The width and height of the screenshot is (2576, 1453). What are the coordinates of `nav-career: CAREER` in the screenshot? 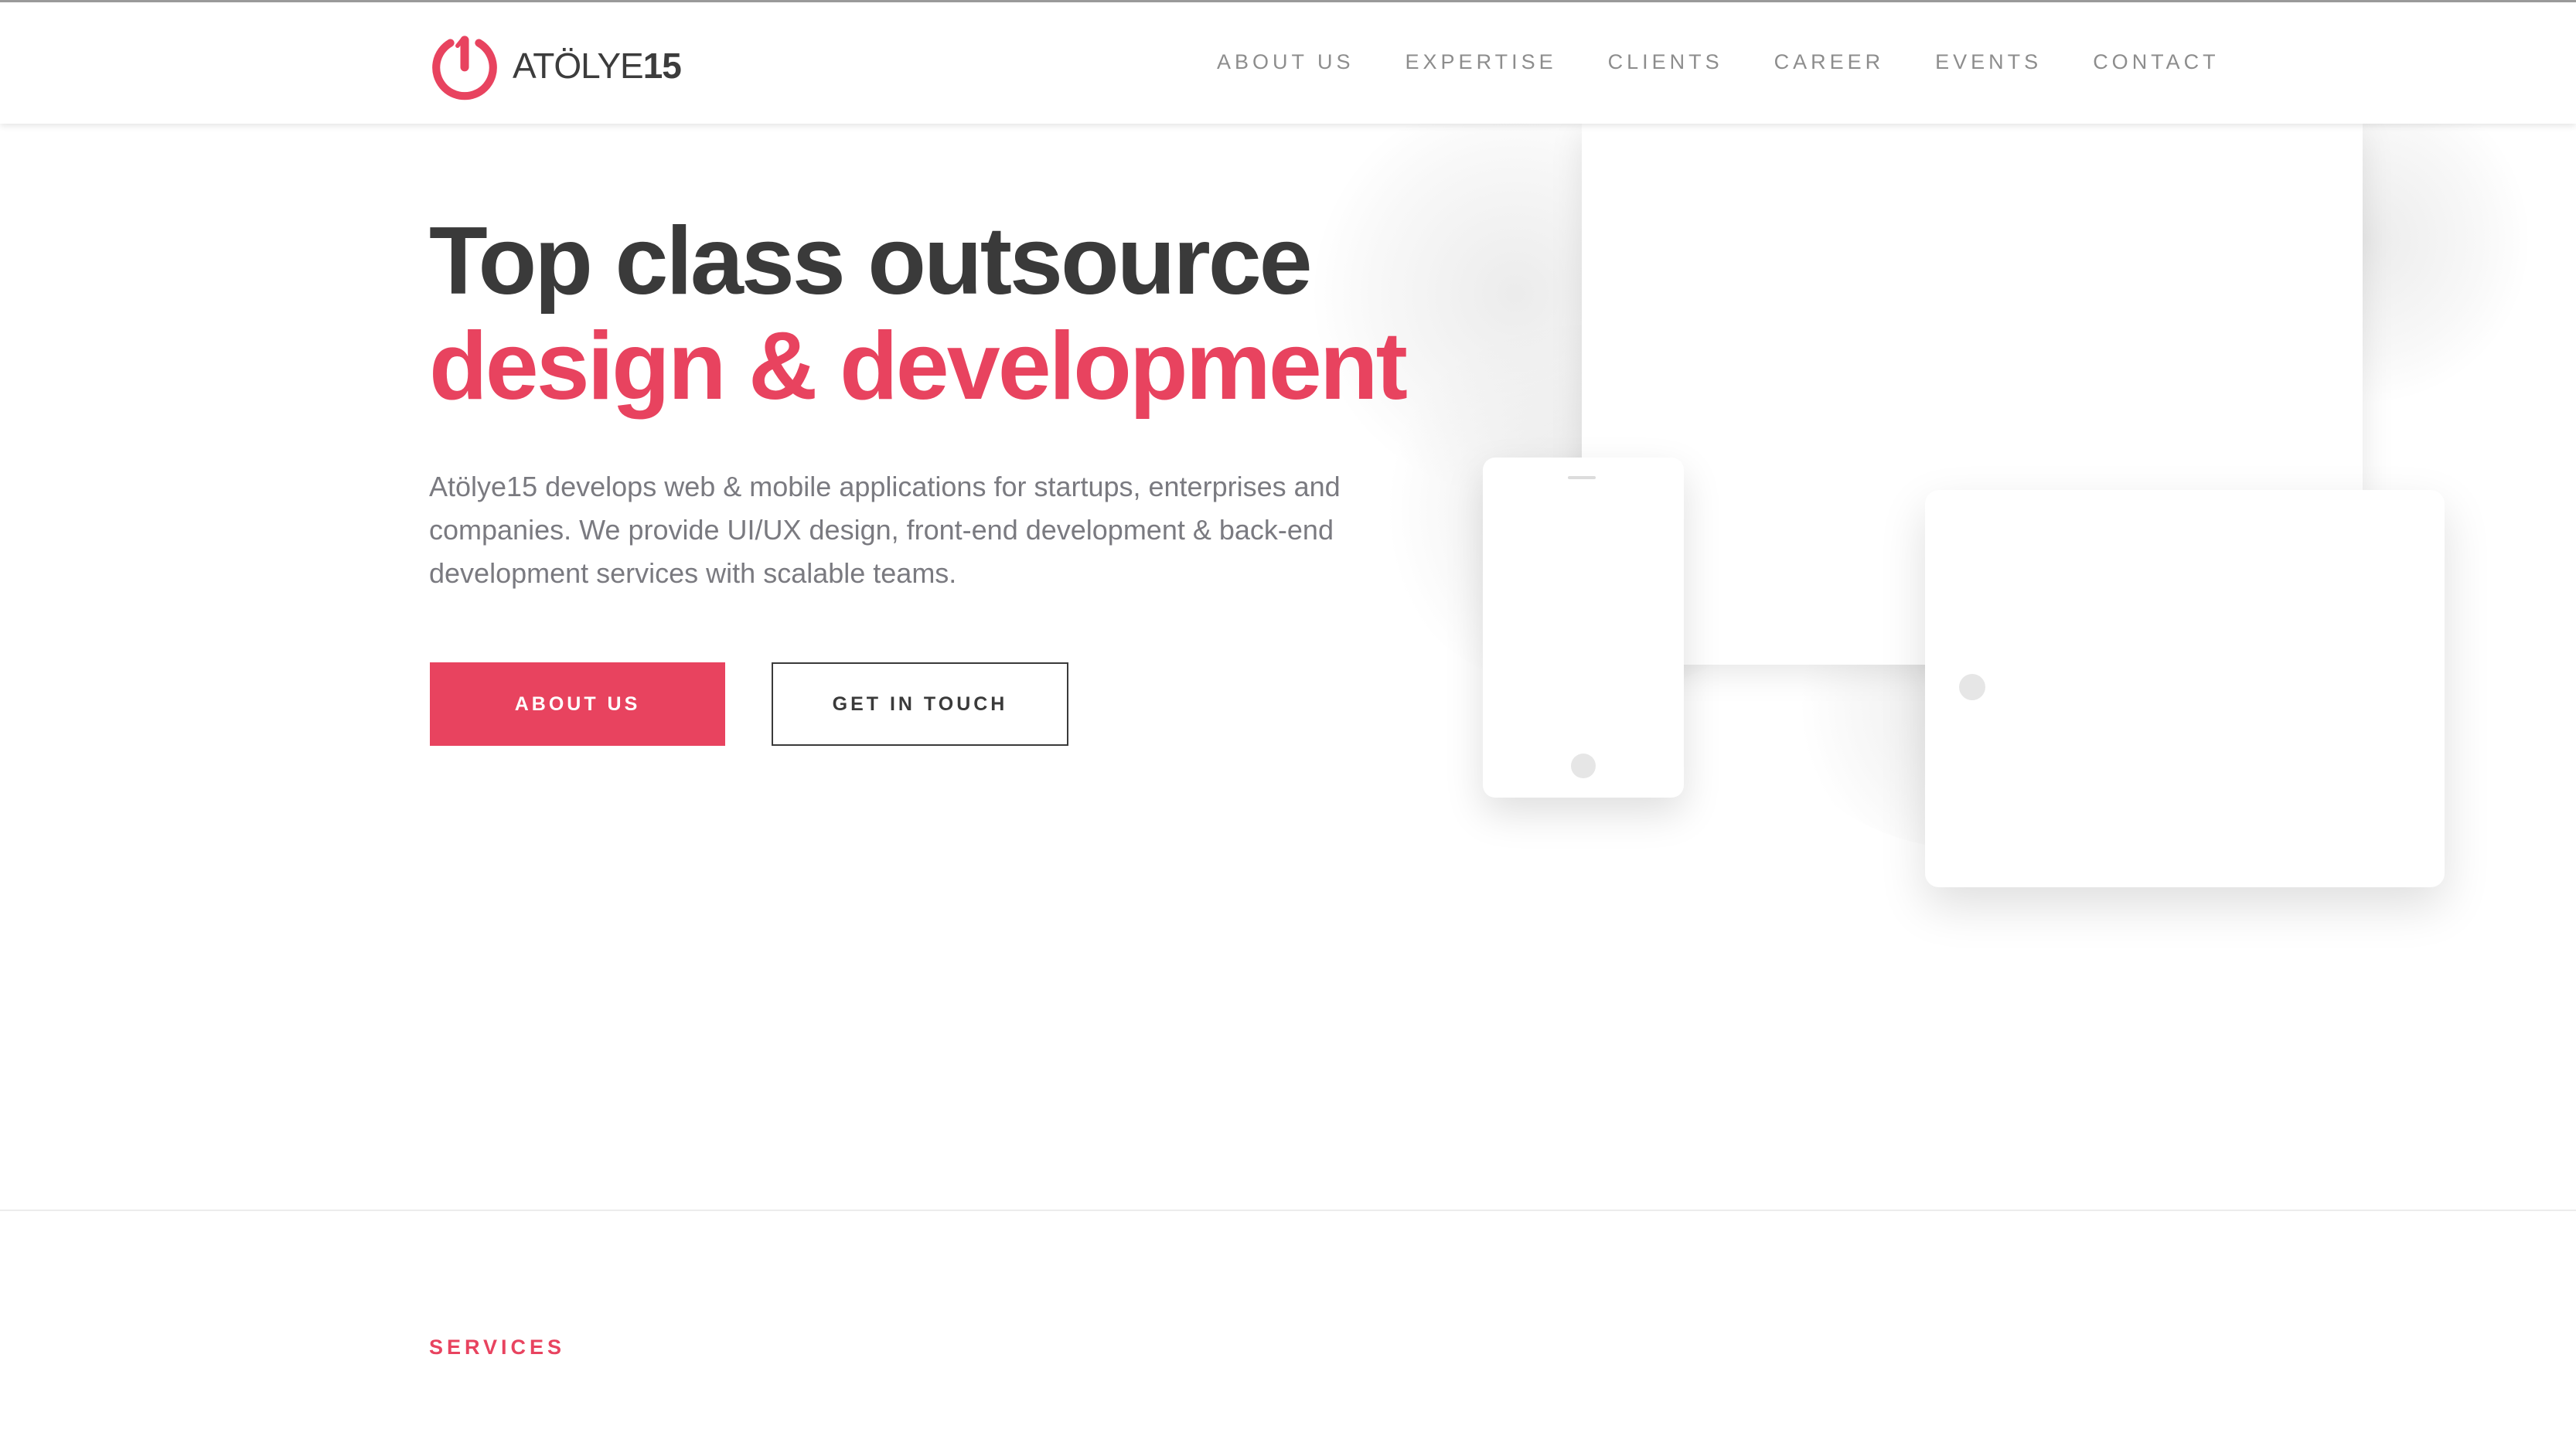 It's located at (1829, 62).